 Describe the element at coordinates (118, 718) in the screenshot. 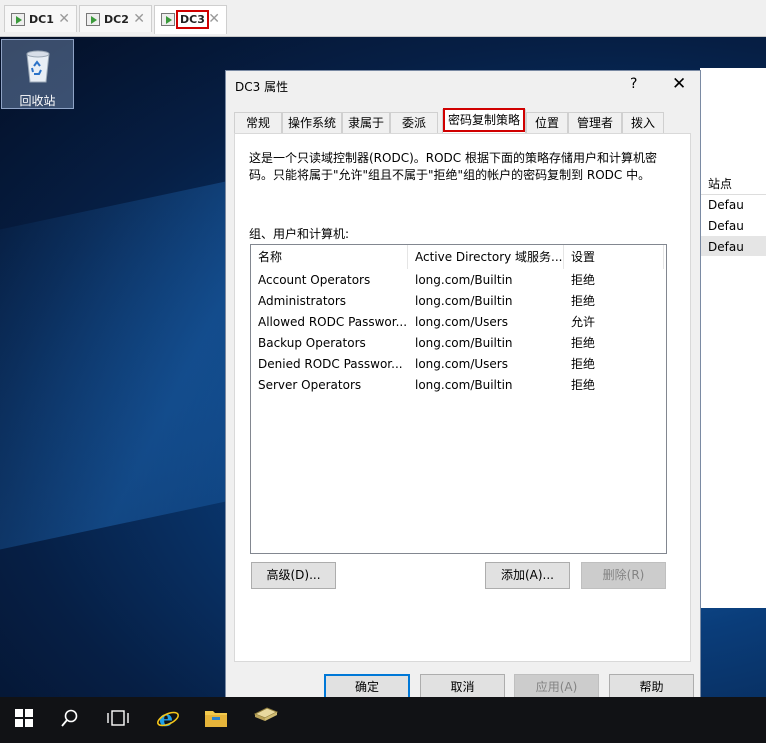

I see `task-view-icon` at that location.